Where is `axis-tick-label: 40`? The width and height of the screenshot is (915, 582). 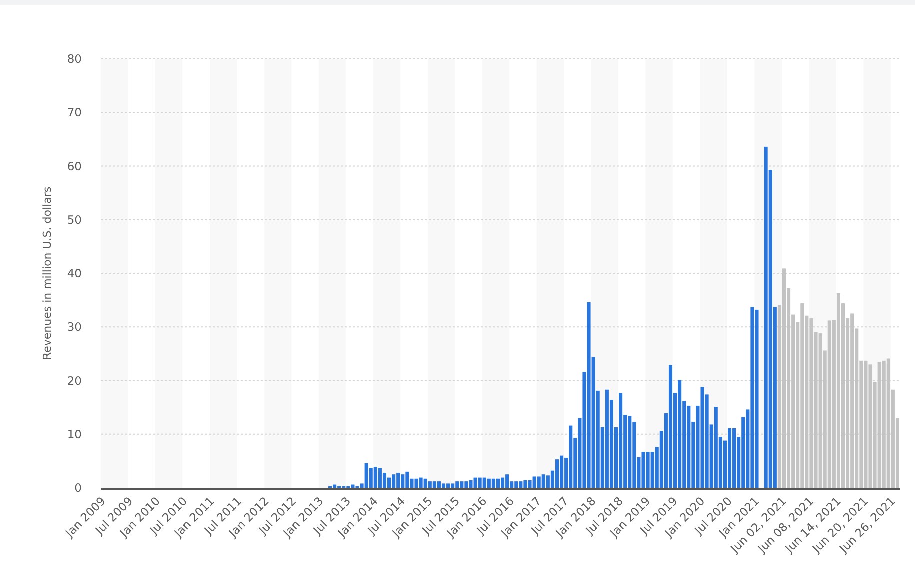
axis-tick-label: 40 is located at coordinates (74, 273).